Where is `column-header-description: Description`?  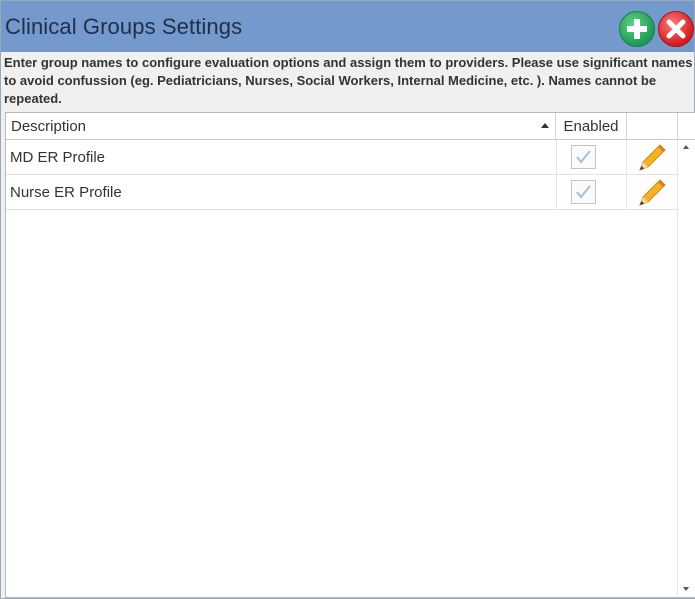 column-header-description: Description is located at coordinates (281, 126).